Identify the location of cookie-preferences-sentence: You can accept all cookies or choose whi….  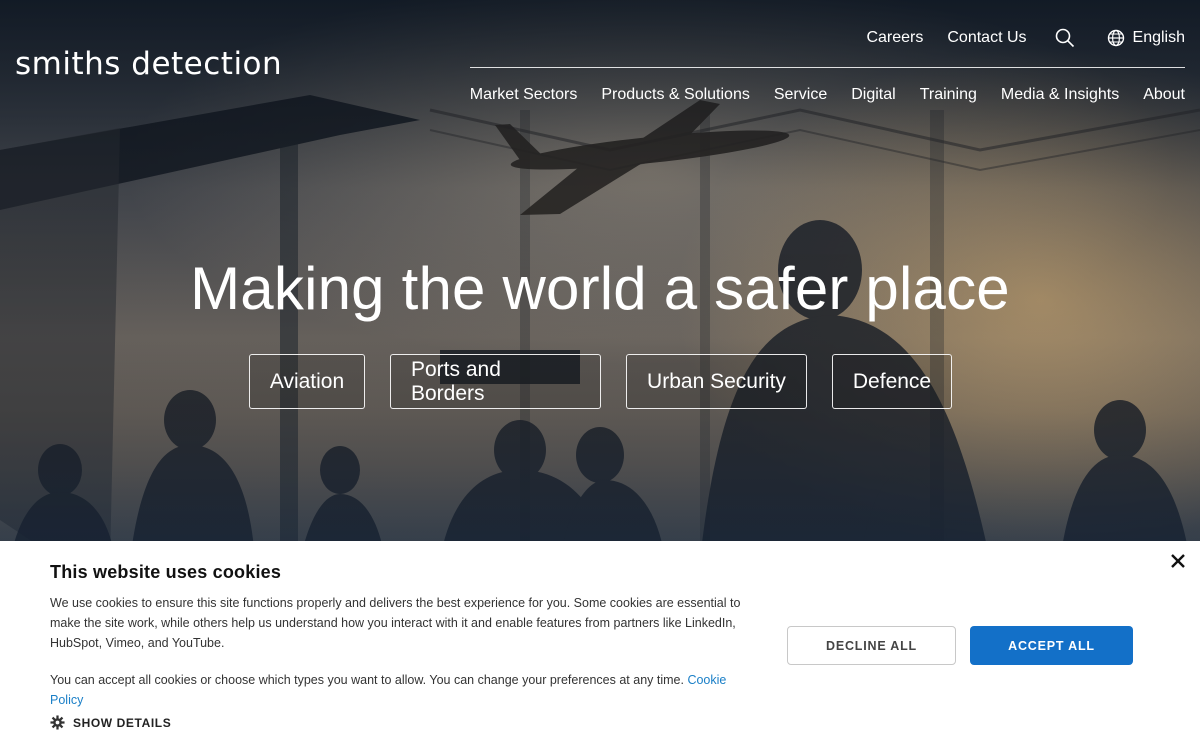
(367, 680).